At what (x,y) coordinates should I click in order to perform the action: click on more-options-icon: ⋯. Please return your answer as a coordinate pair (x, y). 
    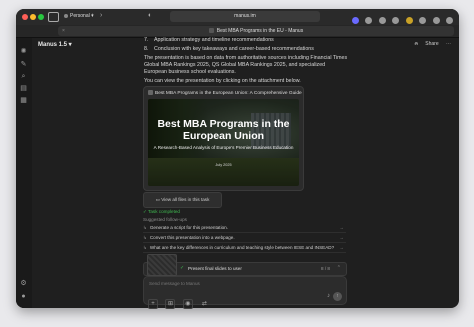
    Looking at the image, I should click on (448, 44).